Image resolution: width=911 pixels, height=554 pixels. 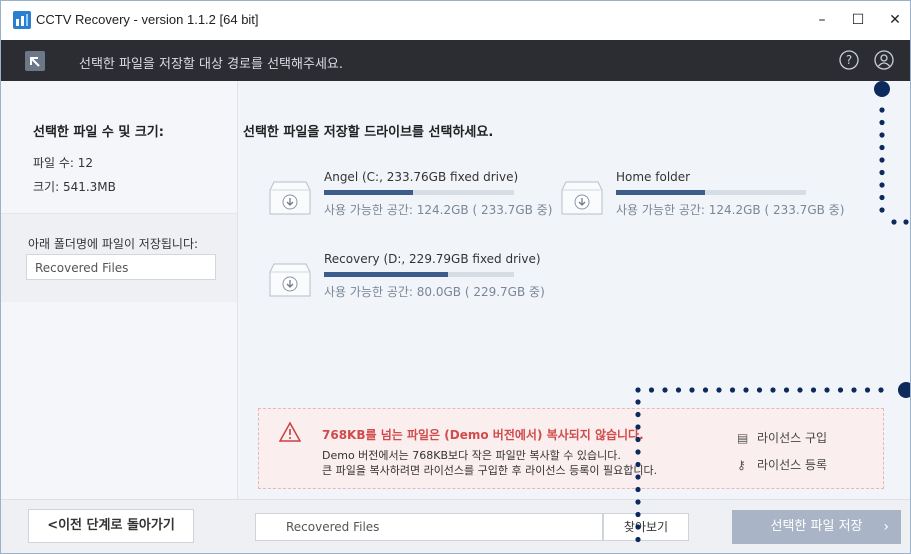 I want to click on file-size: 크기: 541.3MB, so click(x=74, y=187).